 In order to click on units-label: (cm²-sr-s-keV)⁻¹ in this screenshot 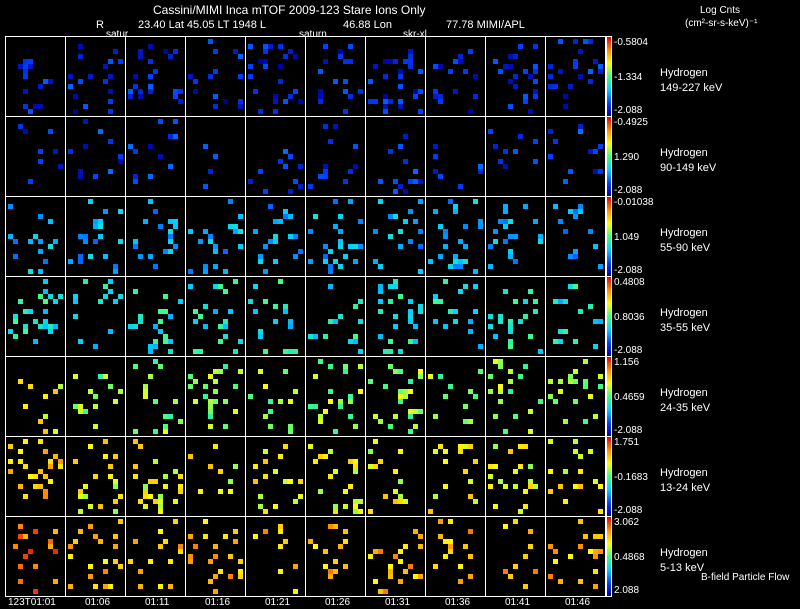, I will do `click(721, 23)`.